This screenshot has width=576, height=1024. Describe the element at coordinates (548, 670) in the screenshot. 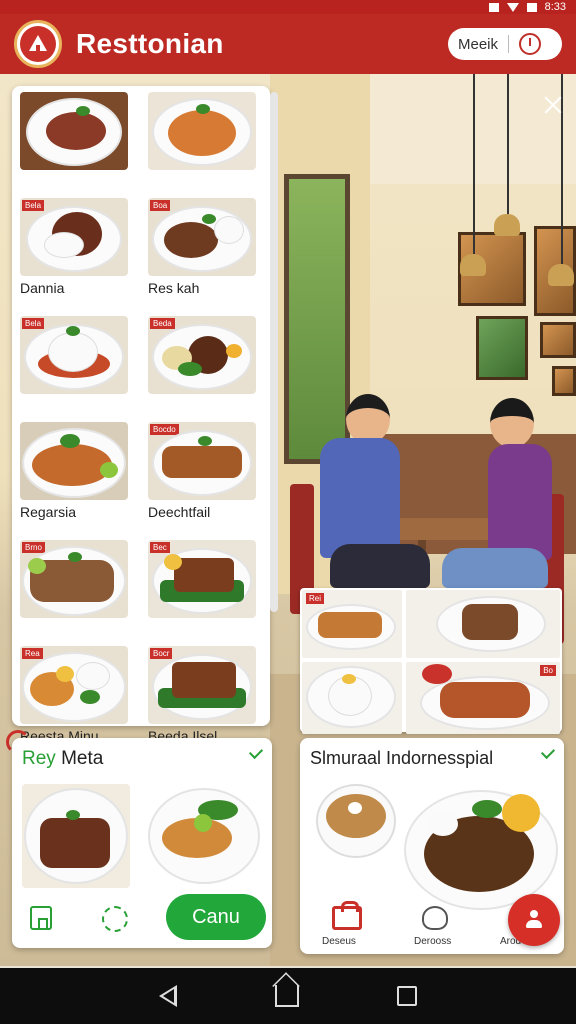

I see `collage-tag: Bo` at that location.